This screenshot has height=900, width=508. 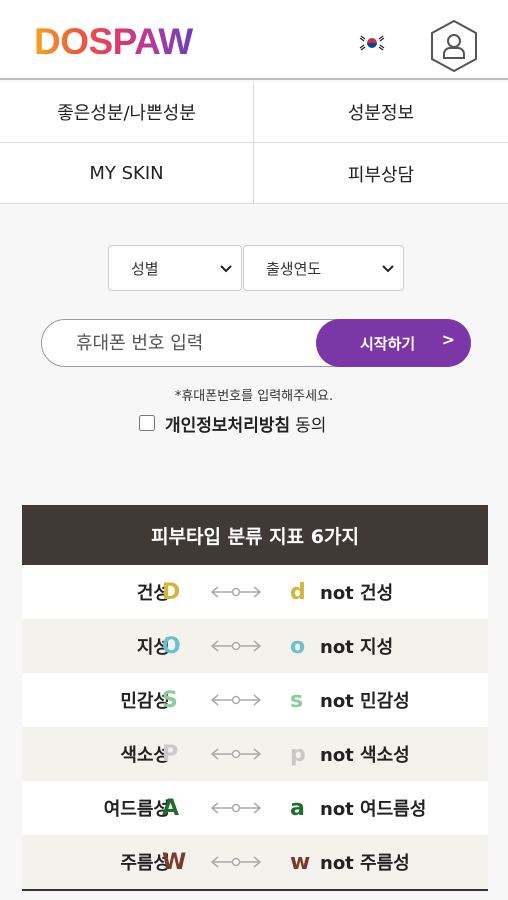 I want to click on type-letter-upper: W, so click(x=174, y=862).